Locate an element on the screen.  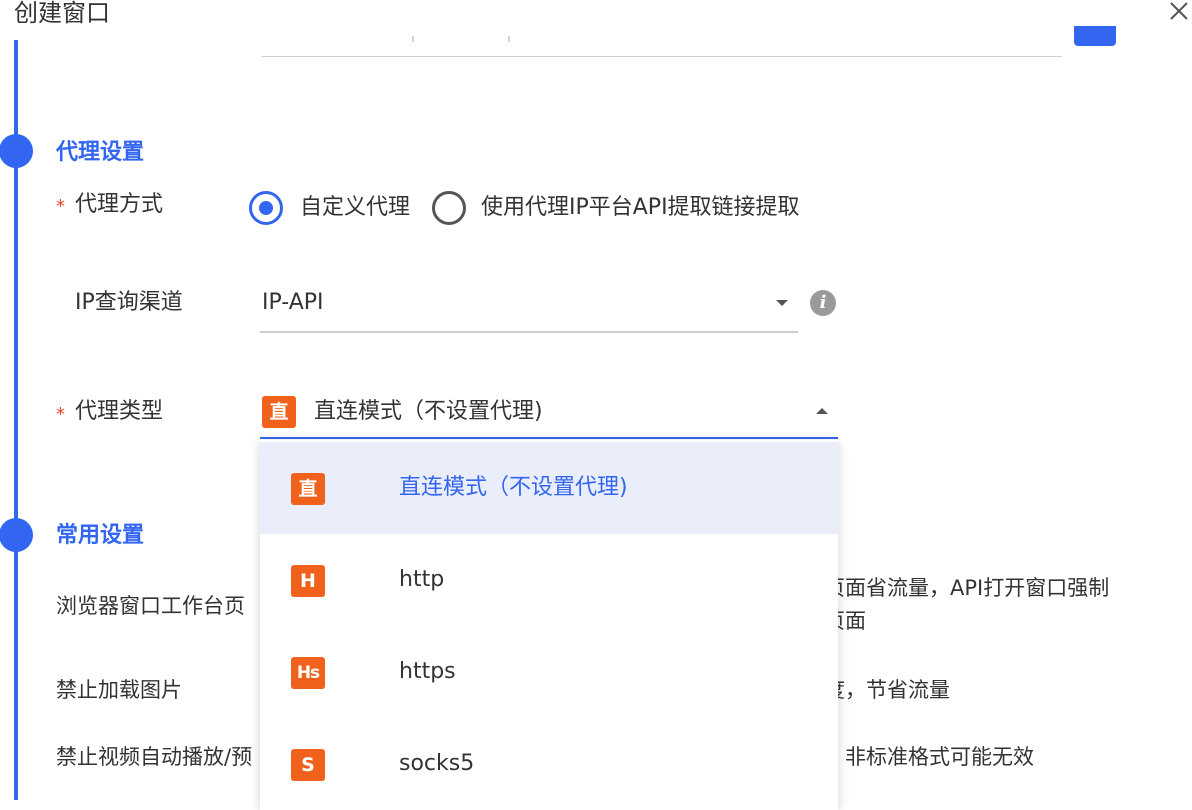
proxy-section-title: 代理设置 is located at coordinates (100, 152).